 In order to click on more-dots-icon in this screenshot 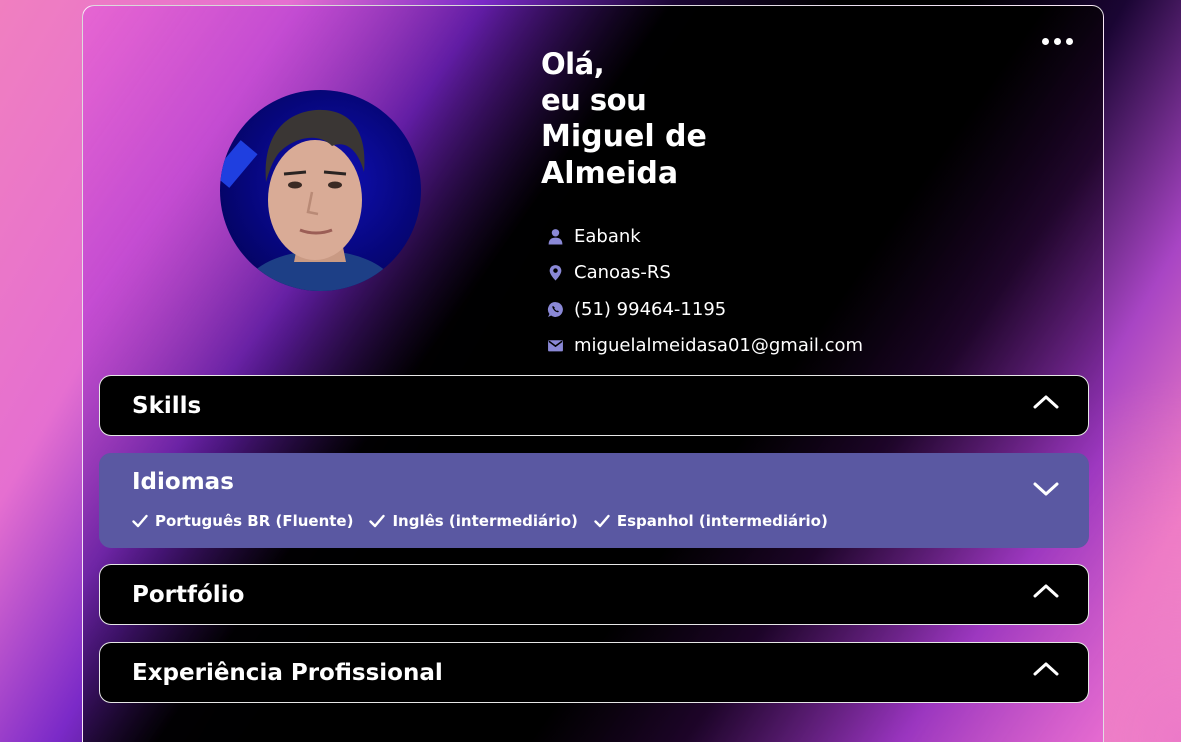, I will do `click(1057, 41)`.